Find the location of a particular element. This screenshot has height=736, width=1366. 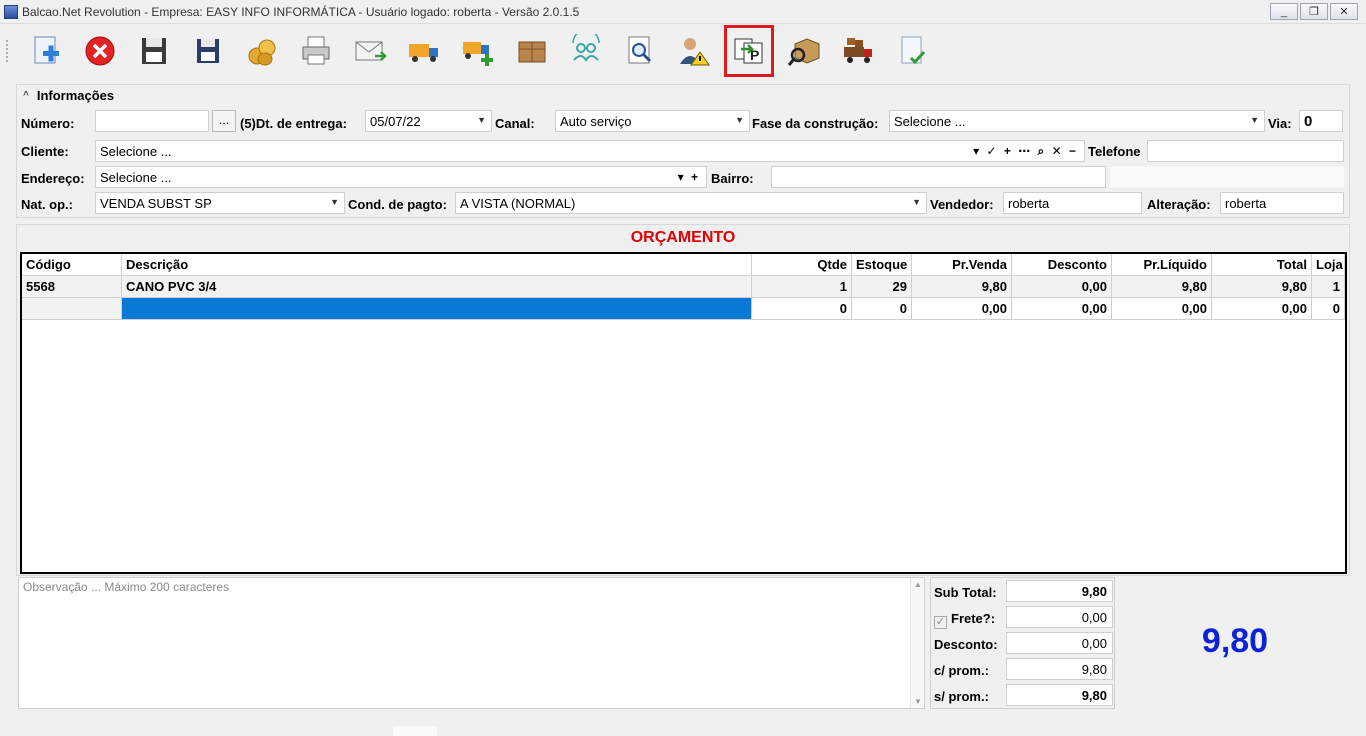

cprom-label: c/ prom.: is located at coordinates (961, 670).